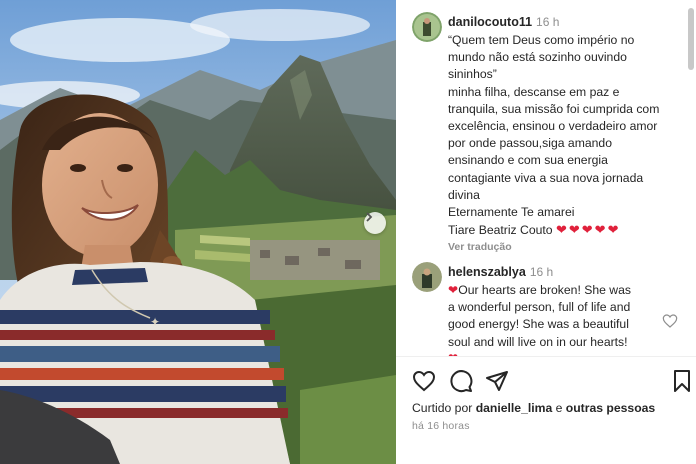  I want to click on caption-line: por onde passou,siga amando, so click(530, 143).